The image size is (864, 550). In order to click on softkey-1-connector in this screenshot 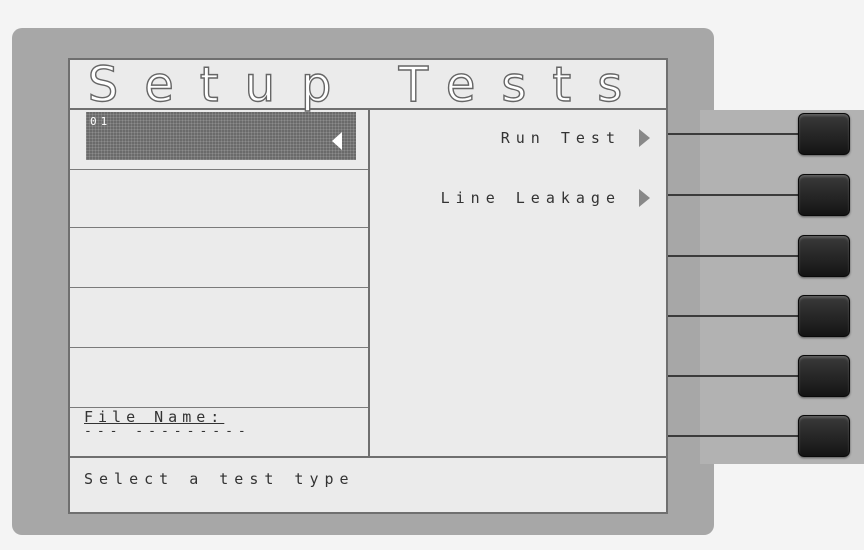, I will do `click(734, 134)`.